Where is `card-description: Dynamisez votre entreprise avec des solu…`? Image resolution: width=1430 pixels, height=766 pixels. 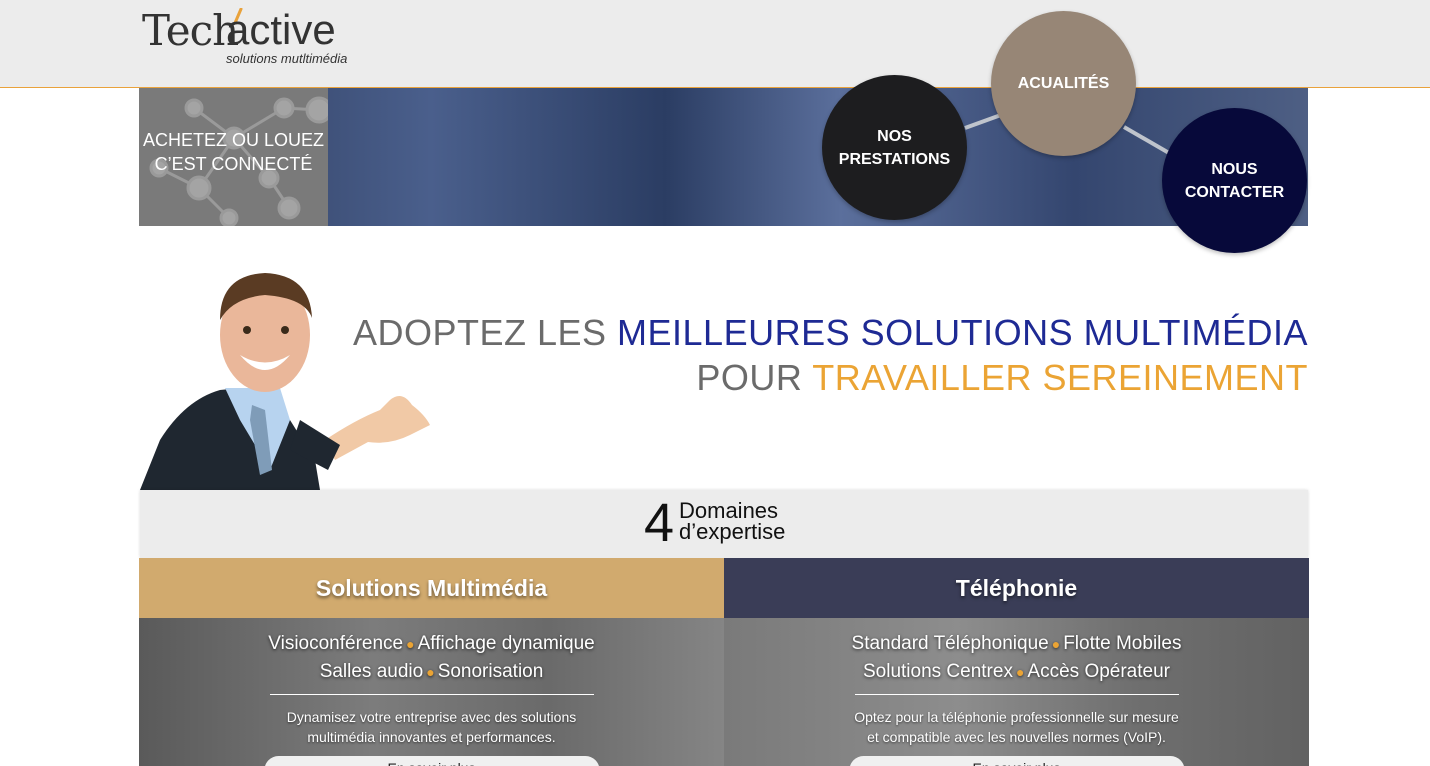 card-description: Dynamisez votre entreprise avec des solu… is located at coordinates (431, 727).